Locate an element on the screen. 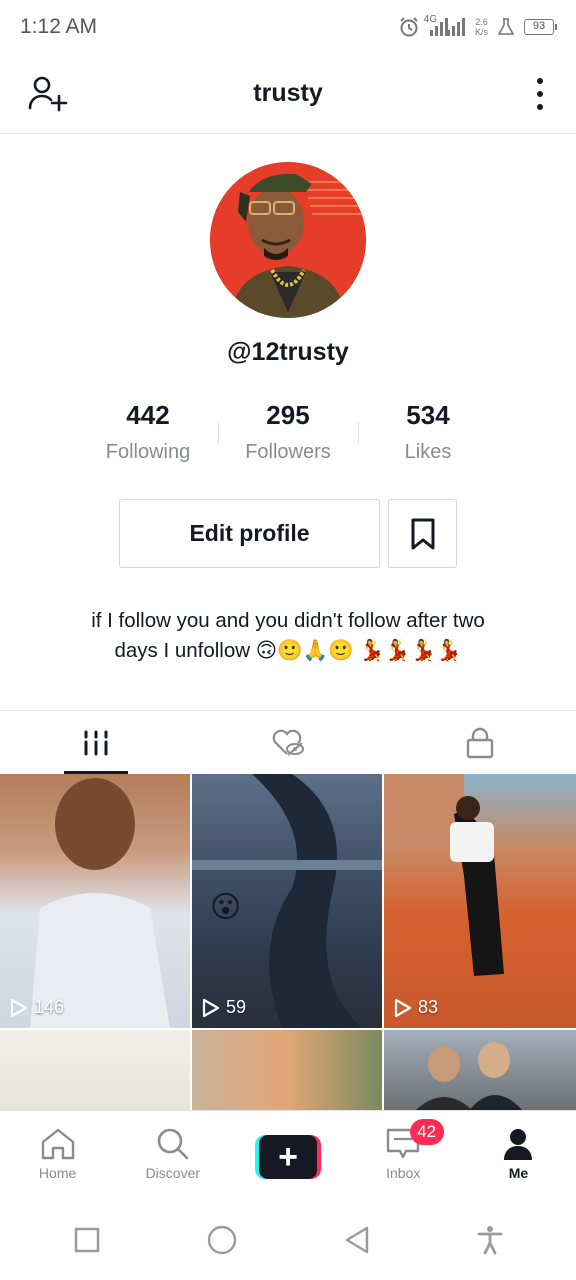 The width and height of the screenshot is (576, 1280). video-thumbnail: 146 is located at coordinates (95, 901).